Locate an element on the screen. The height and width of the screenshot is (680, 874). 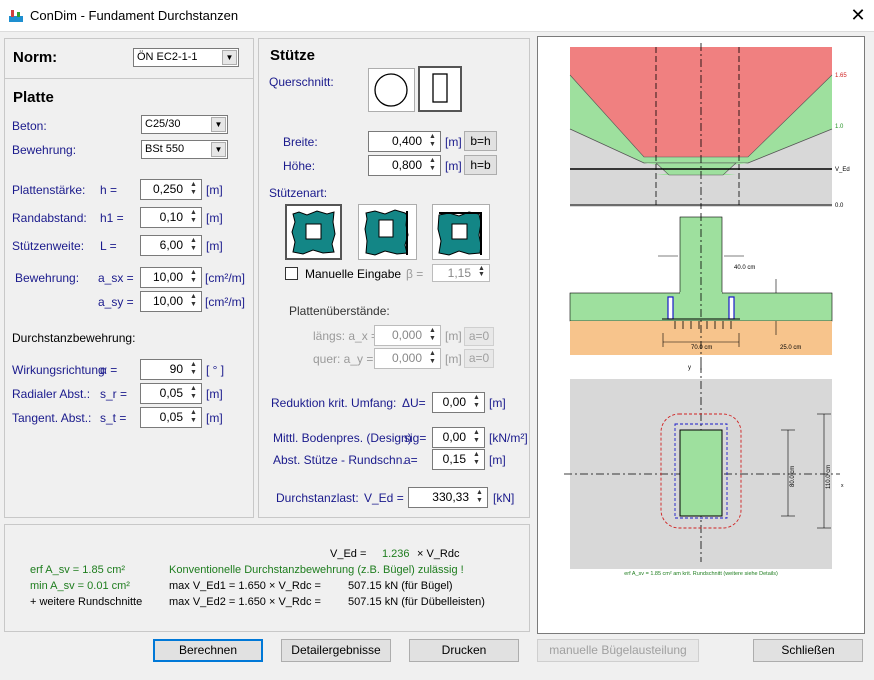
dim-70: 70.0 cm is located at coordinates (701, 348).